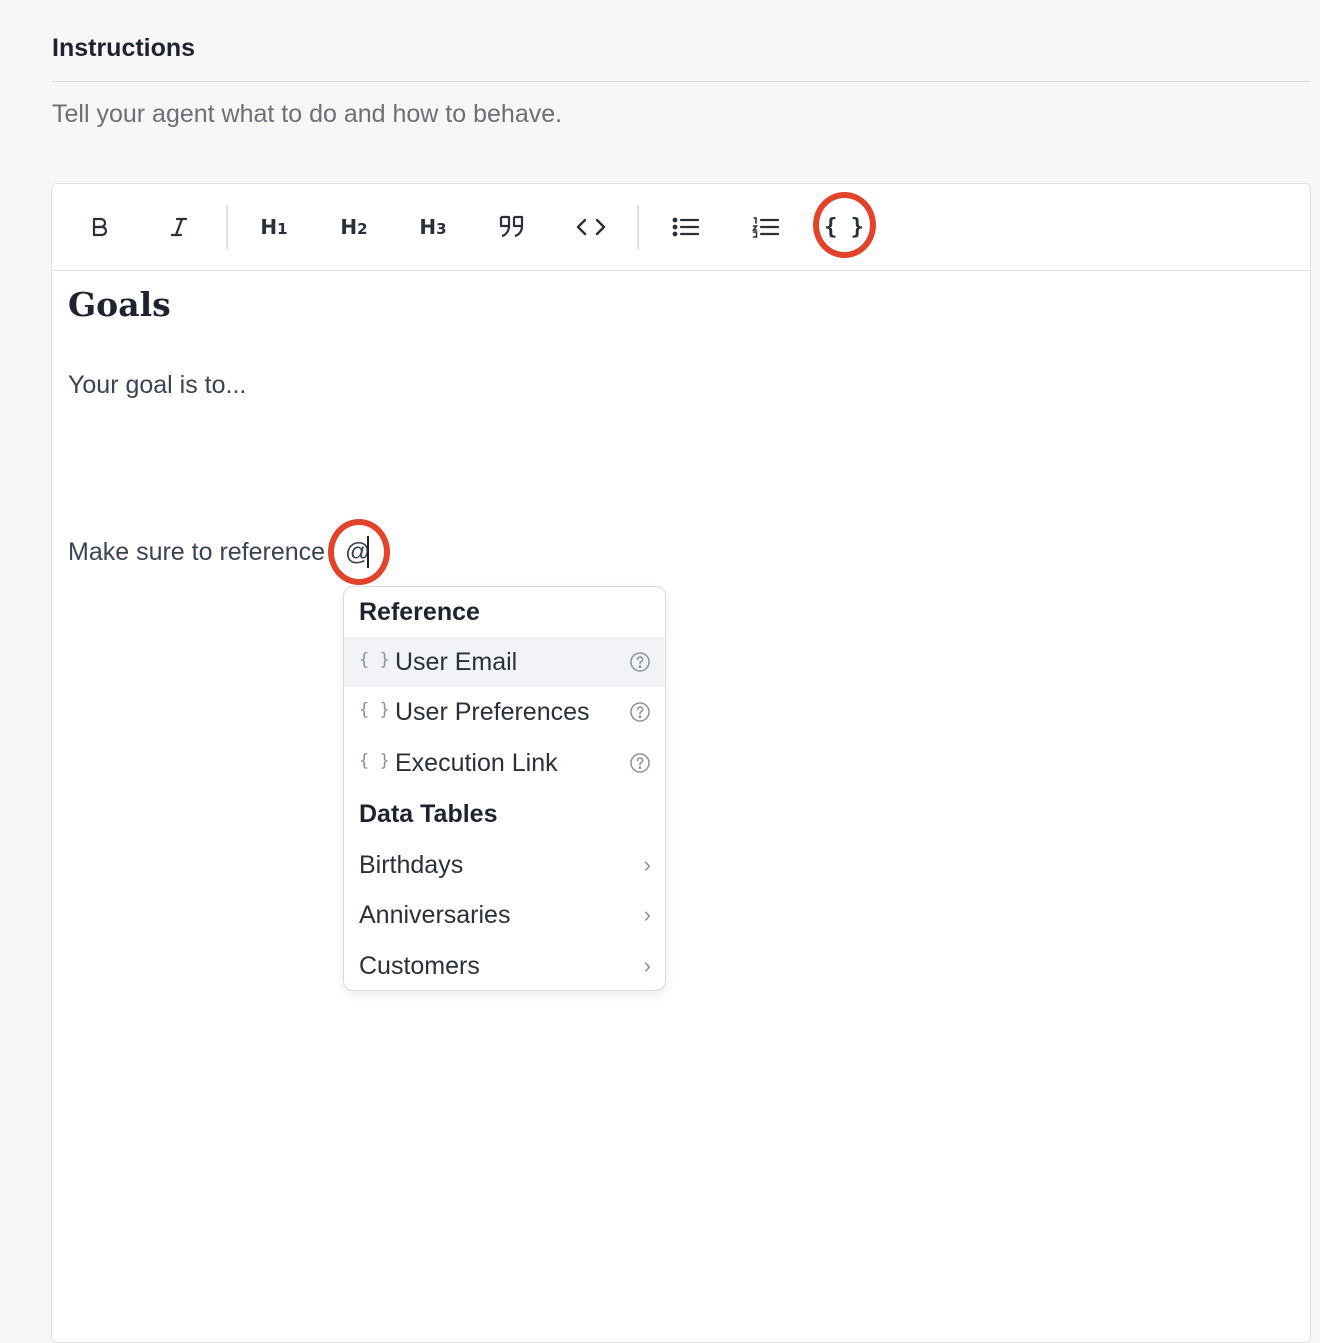 The height and width of the screenshot is (1343, 1320). What do you see at coordinates (504, 865) in the screenshot?
I see `menu-item-birthdays: Birthdays ›` at bounding box center [504, 865].